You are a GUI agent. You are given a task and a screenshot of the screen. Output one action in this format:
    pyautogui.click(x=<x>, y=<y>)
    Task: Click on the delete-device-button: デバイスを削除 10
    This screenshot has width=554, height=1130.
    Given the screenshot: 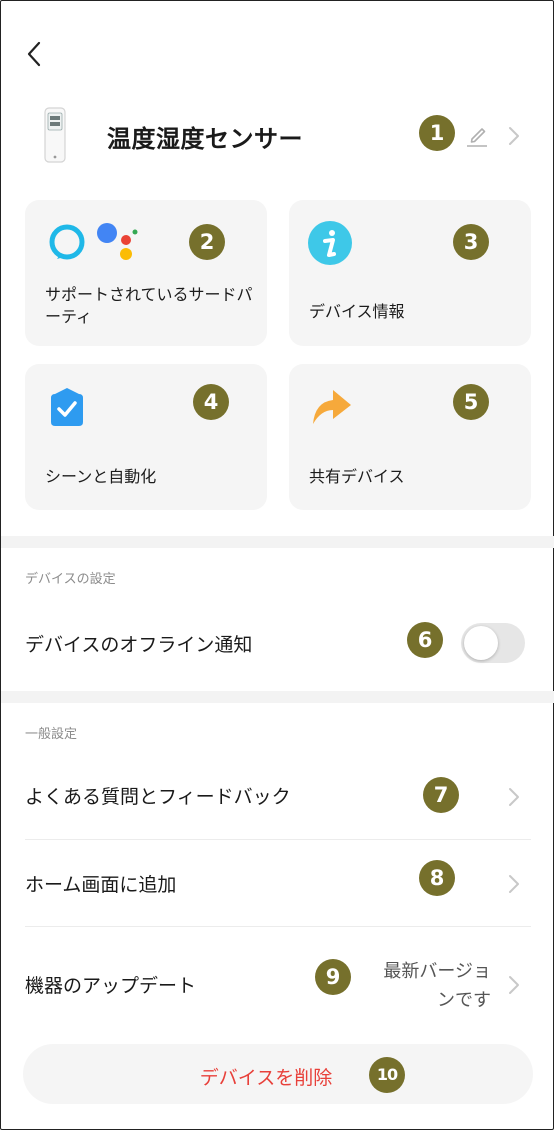 What is the action you would take?
    pyautogui.click(x=278, y=1074)
    